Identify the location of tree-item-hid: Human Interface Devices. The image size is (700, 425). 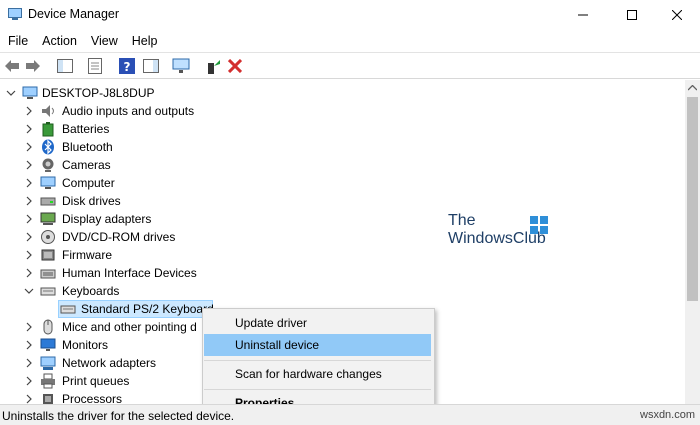
(150, 273).